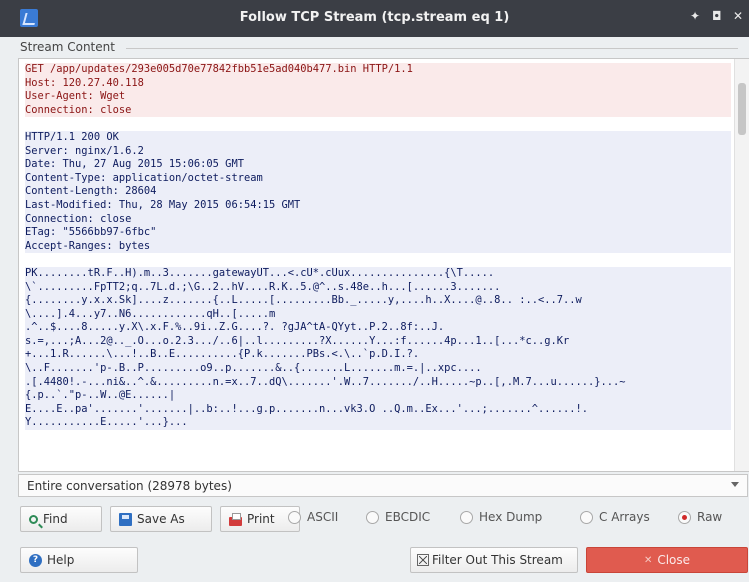 The height and width of the screenshot is (582, 749). I want to click on radio-hex-dump-label: Hex Dump, so click(511, 517).